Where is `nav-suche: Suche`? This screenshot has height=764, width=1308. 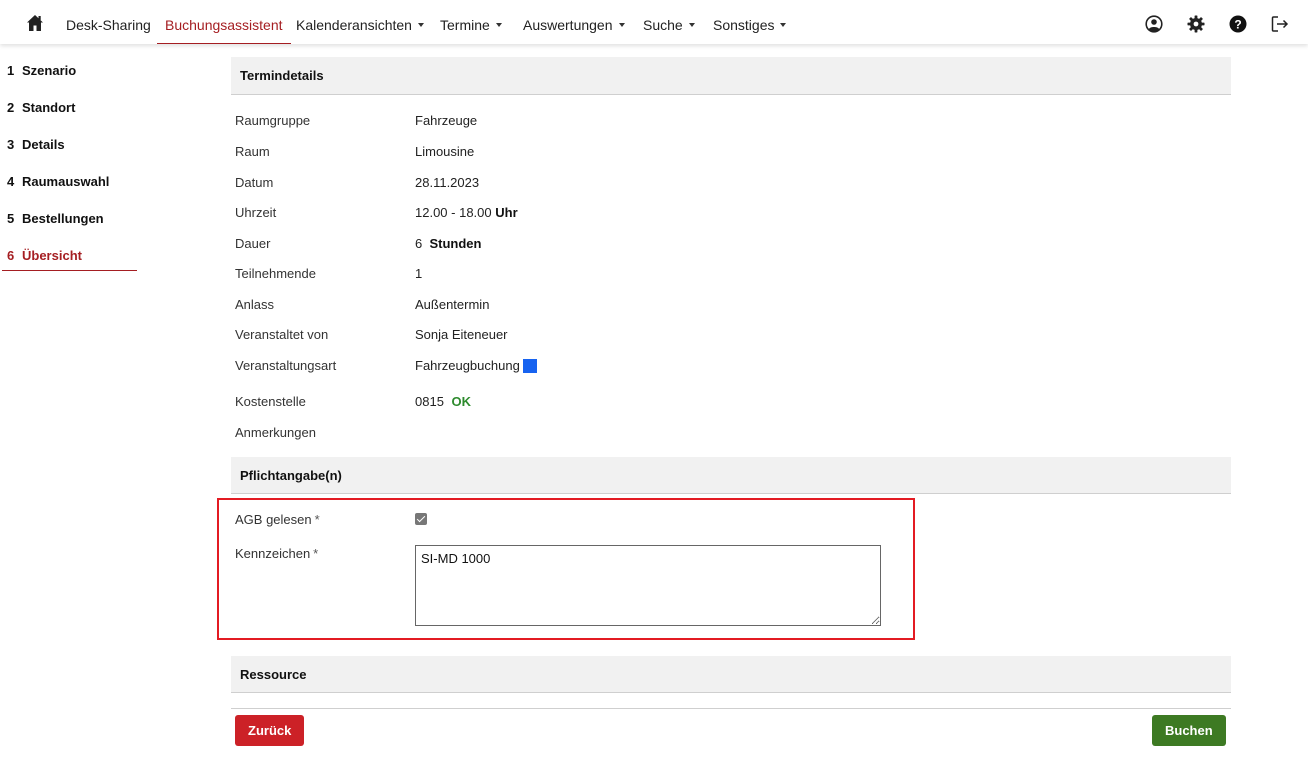
nav-suche: Suche is located at coordinates (669, 22).